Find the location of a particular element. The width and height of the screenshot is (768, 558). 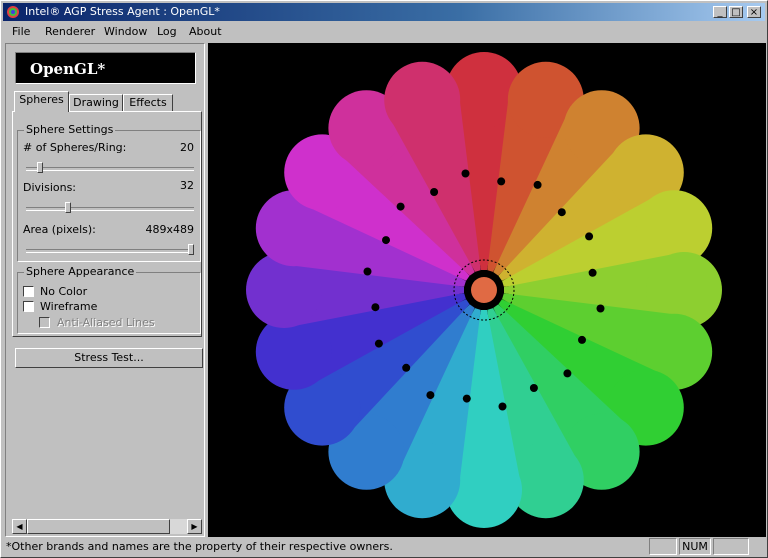

sphere-settings-title: Sphere Settings is located at coordinates (70, 129).